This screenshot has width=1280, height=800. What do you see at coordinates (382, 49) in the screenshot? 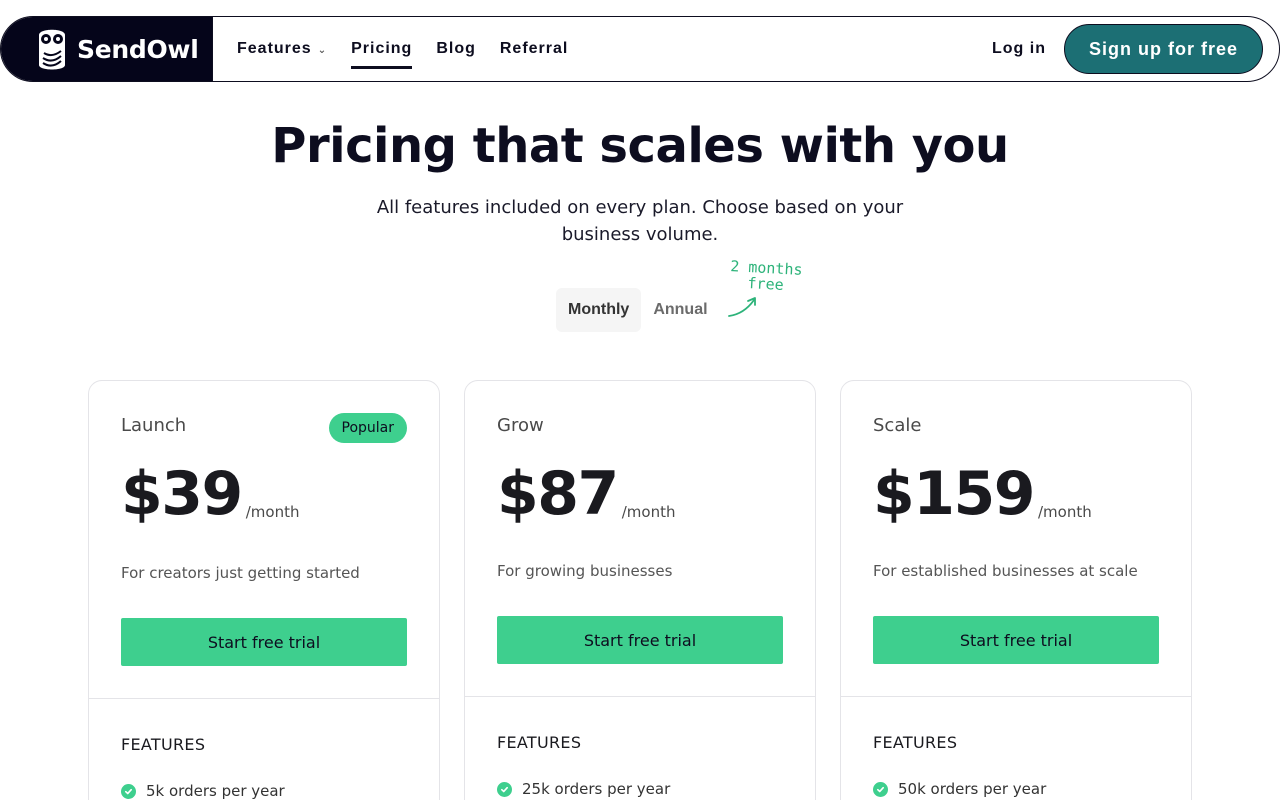
I see `nav-link-pricing: Pricing` at bounding box center [382, 49].